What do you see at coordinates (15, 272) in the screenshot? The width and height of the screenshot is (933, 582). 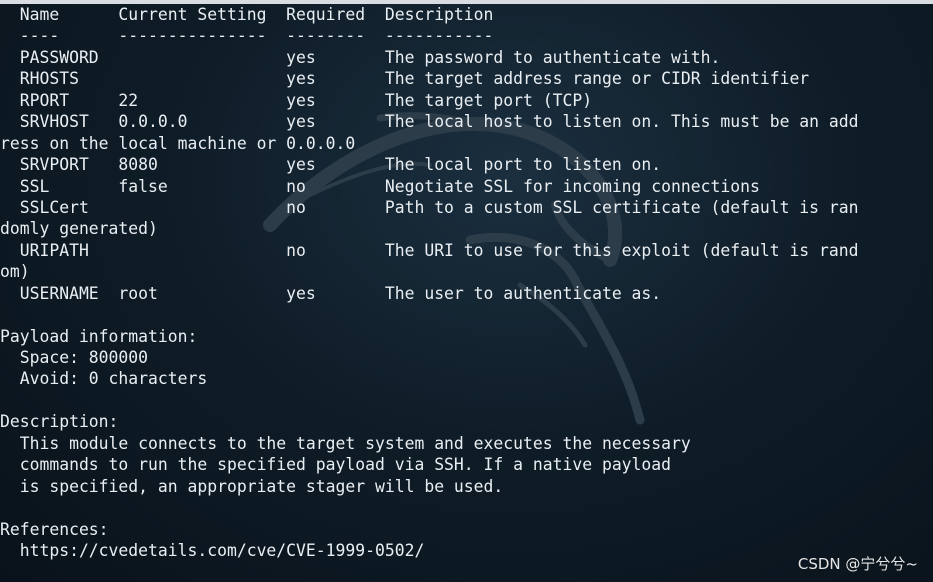 I see `terminal-line: om)` at bounding box center [15, 272].